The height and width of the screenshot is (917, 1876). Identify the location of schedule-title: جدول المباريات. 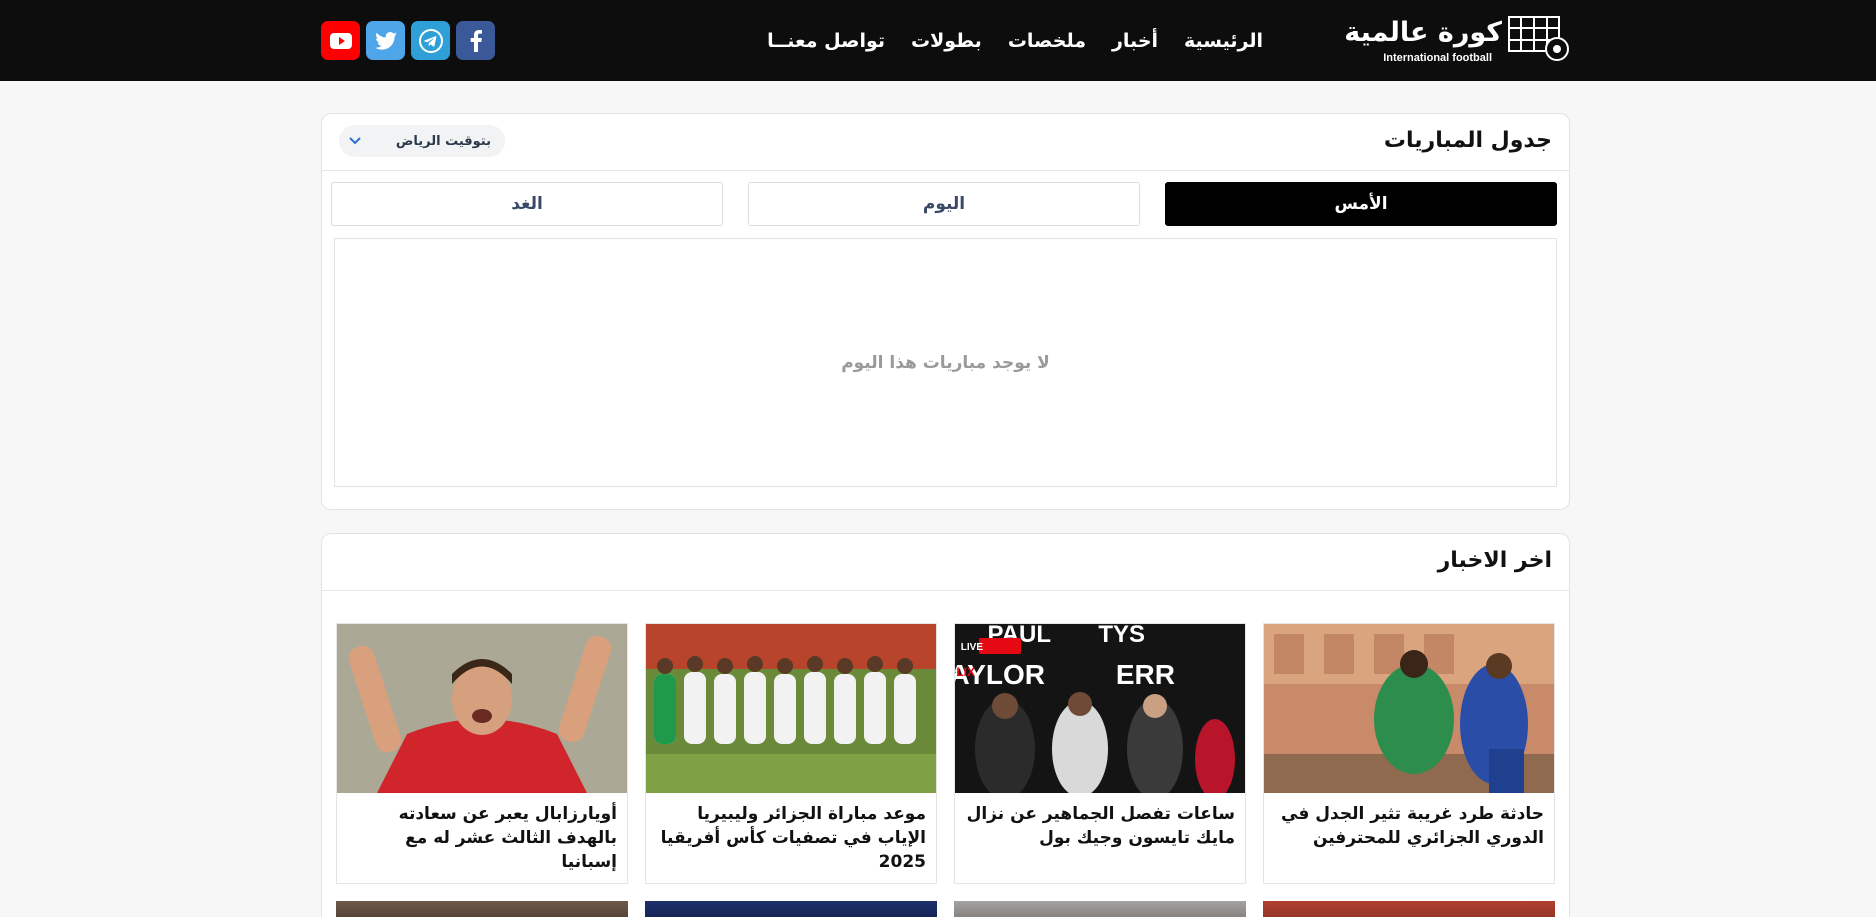
(1467, 140).